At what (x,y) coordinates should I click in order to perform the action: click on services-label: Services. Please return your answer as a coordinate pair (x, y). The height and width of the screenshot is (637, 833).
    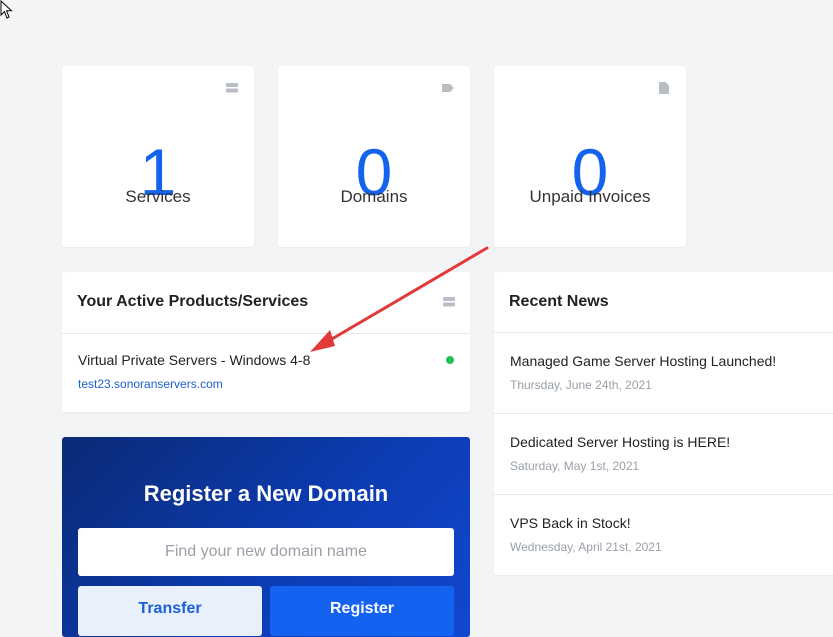
    Looking at the image, I should click on (158, 196).